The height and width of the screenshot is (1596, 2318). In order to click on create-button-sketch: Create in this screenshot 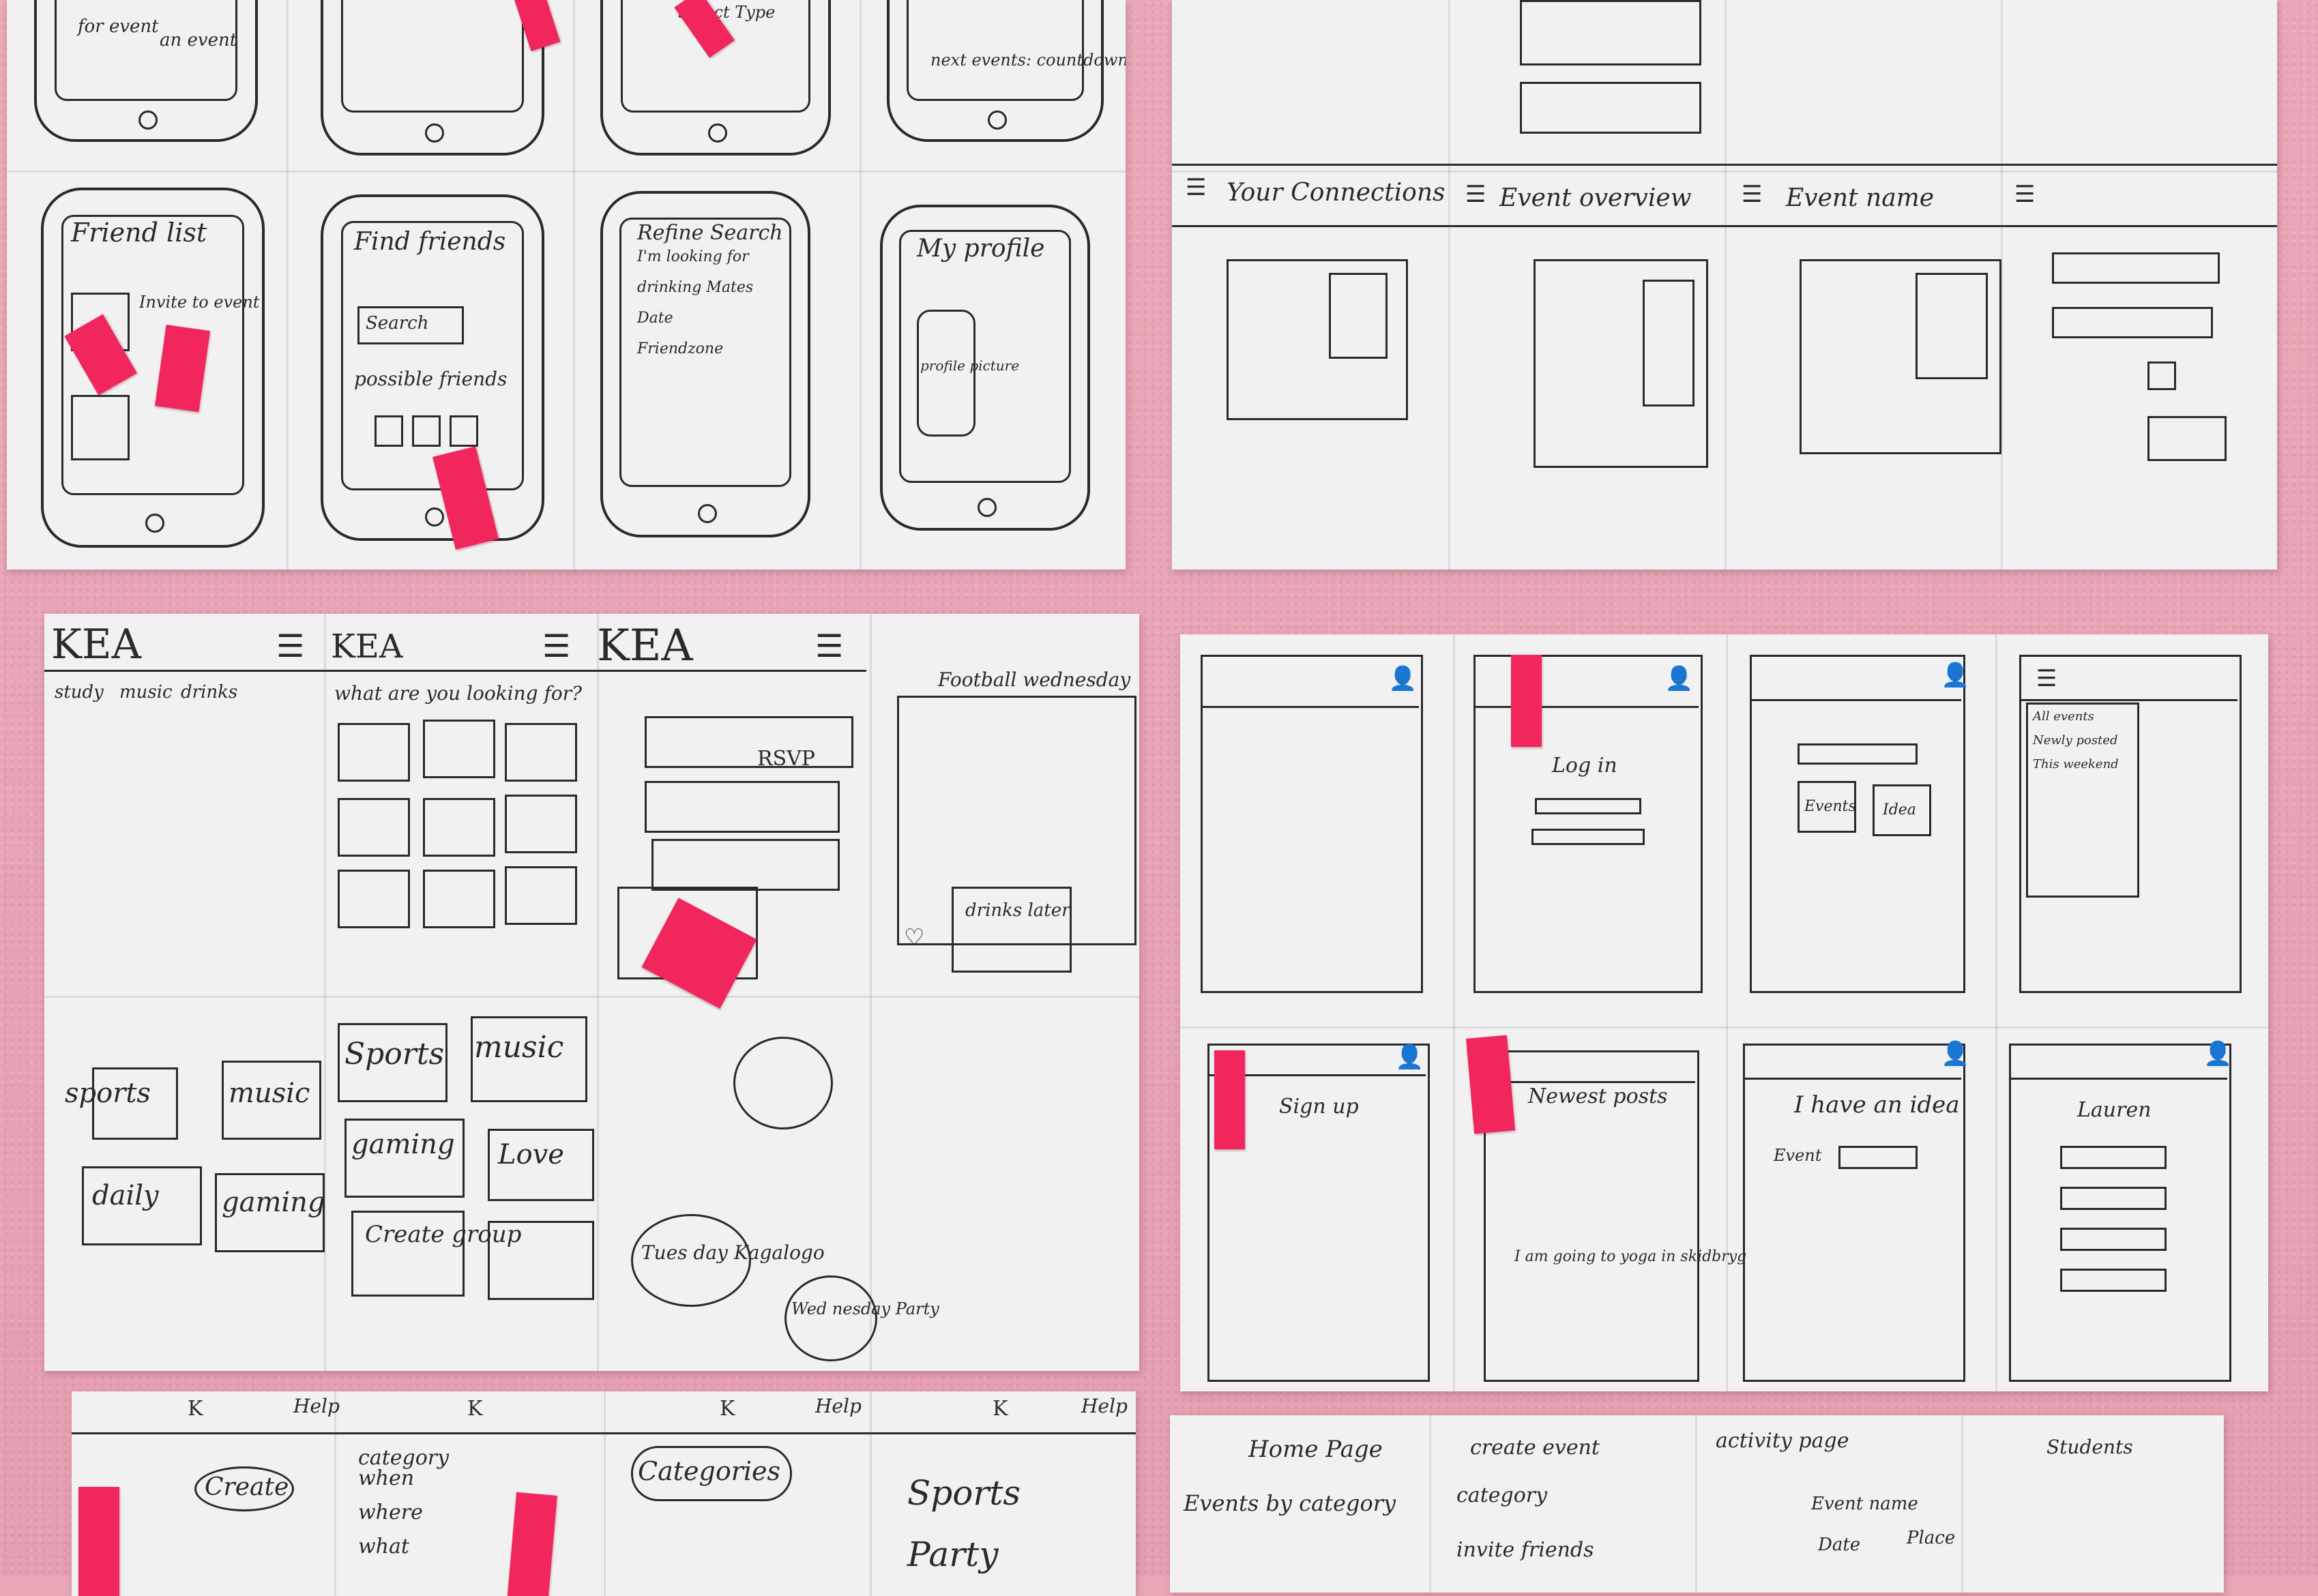, I will do `click(247, 1487)`.